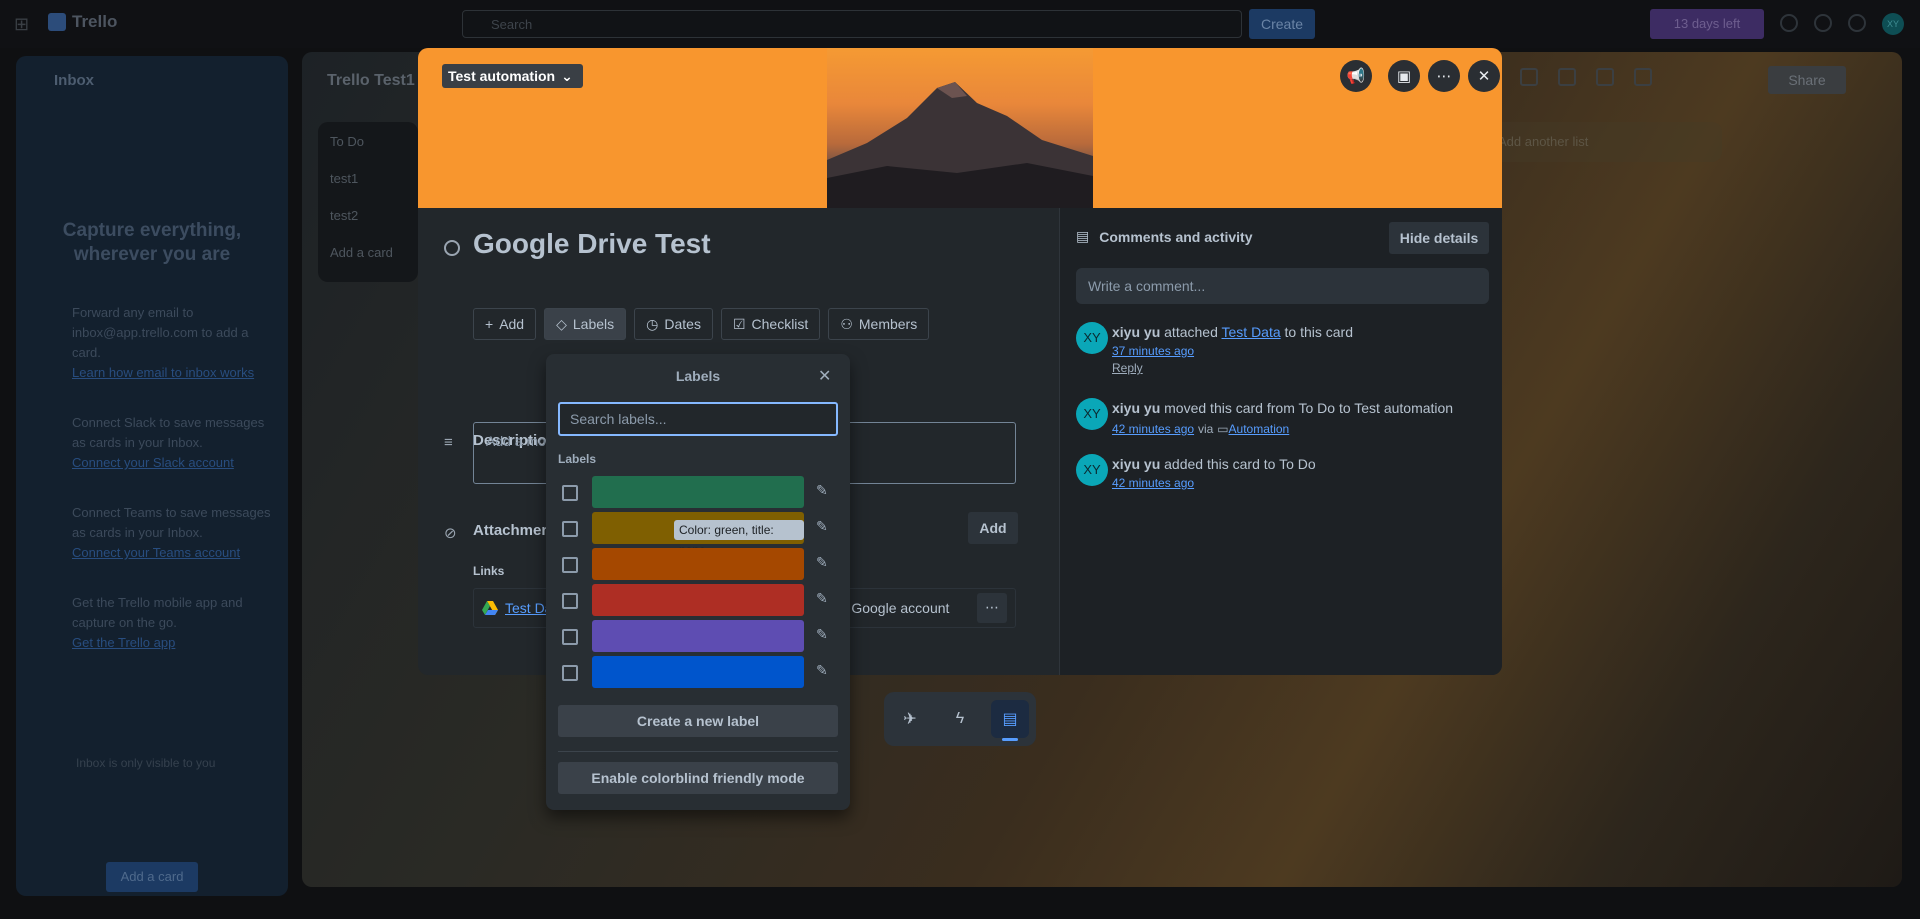  Describe the element at coordinates (163, 372) in the screenshot. I see `tip-link: Learn how email to inbox works` at that location.